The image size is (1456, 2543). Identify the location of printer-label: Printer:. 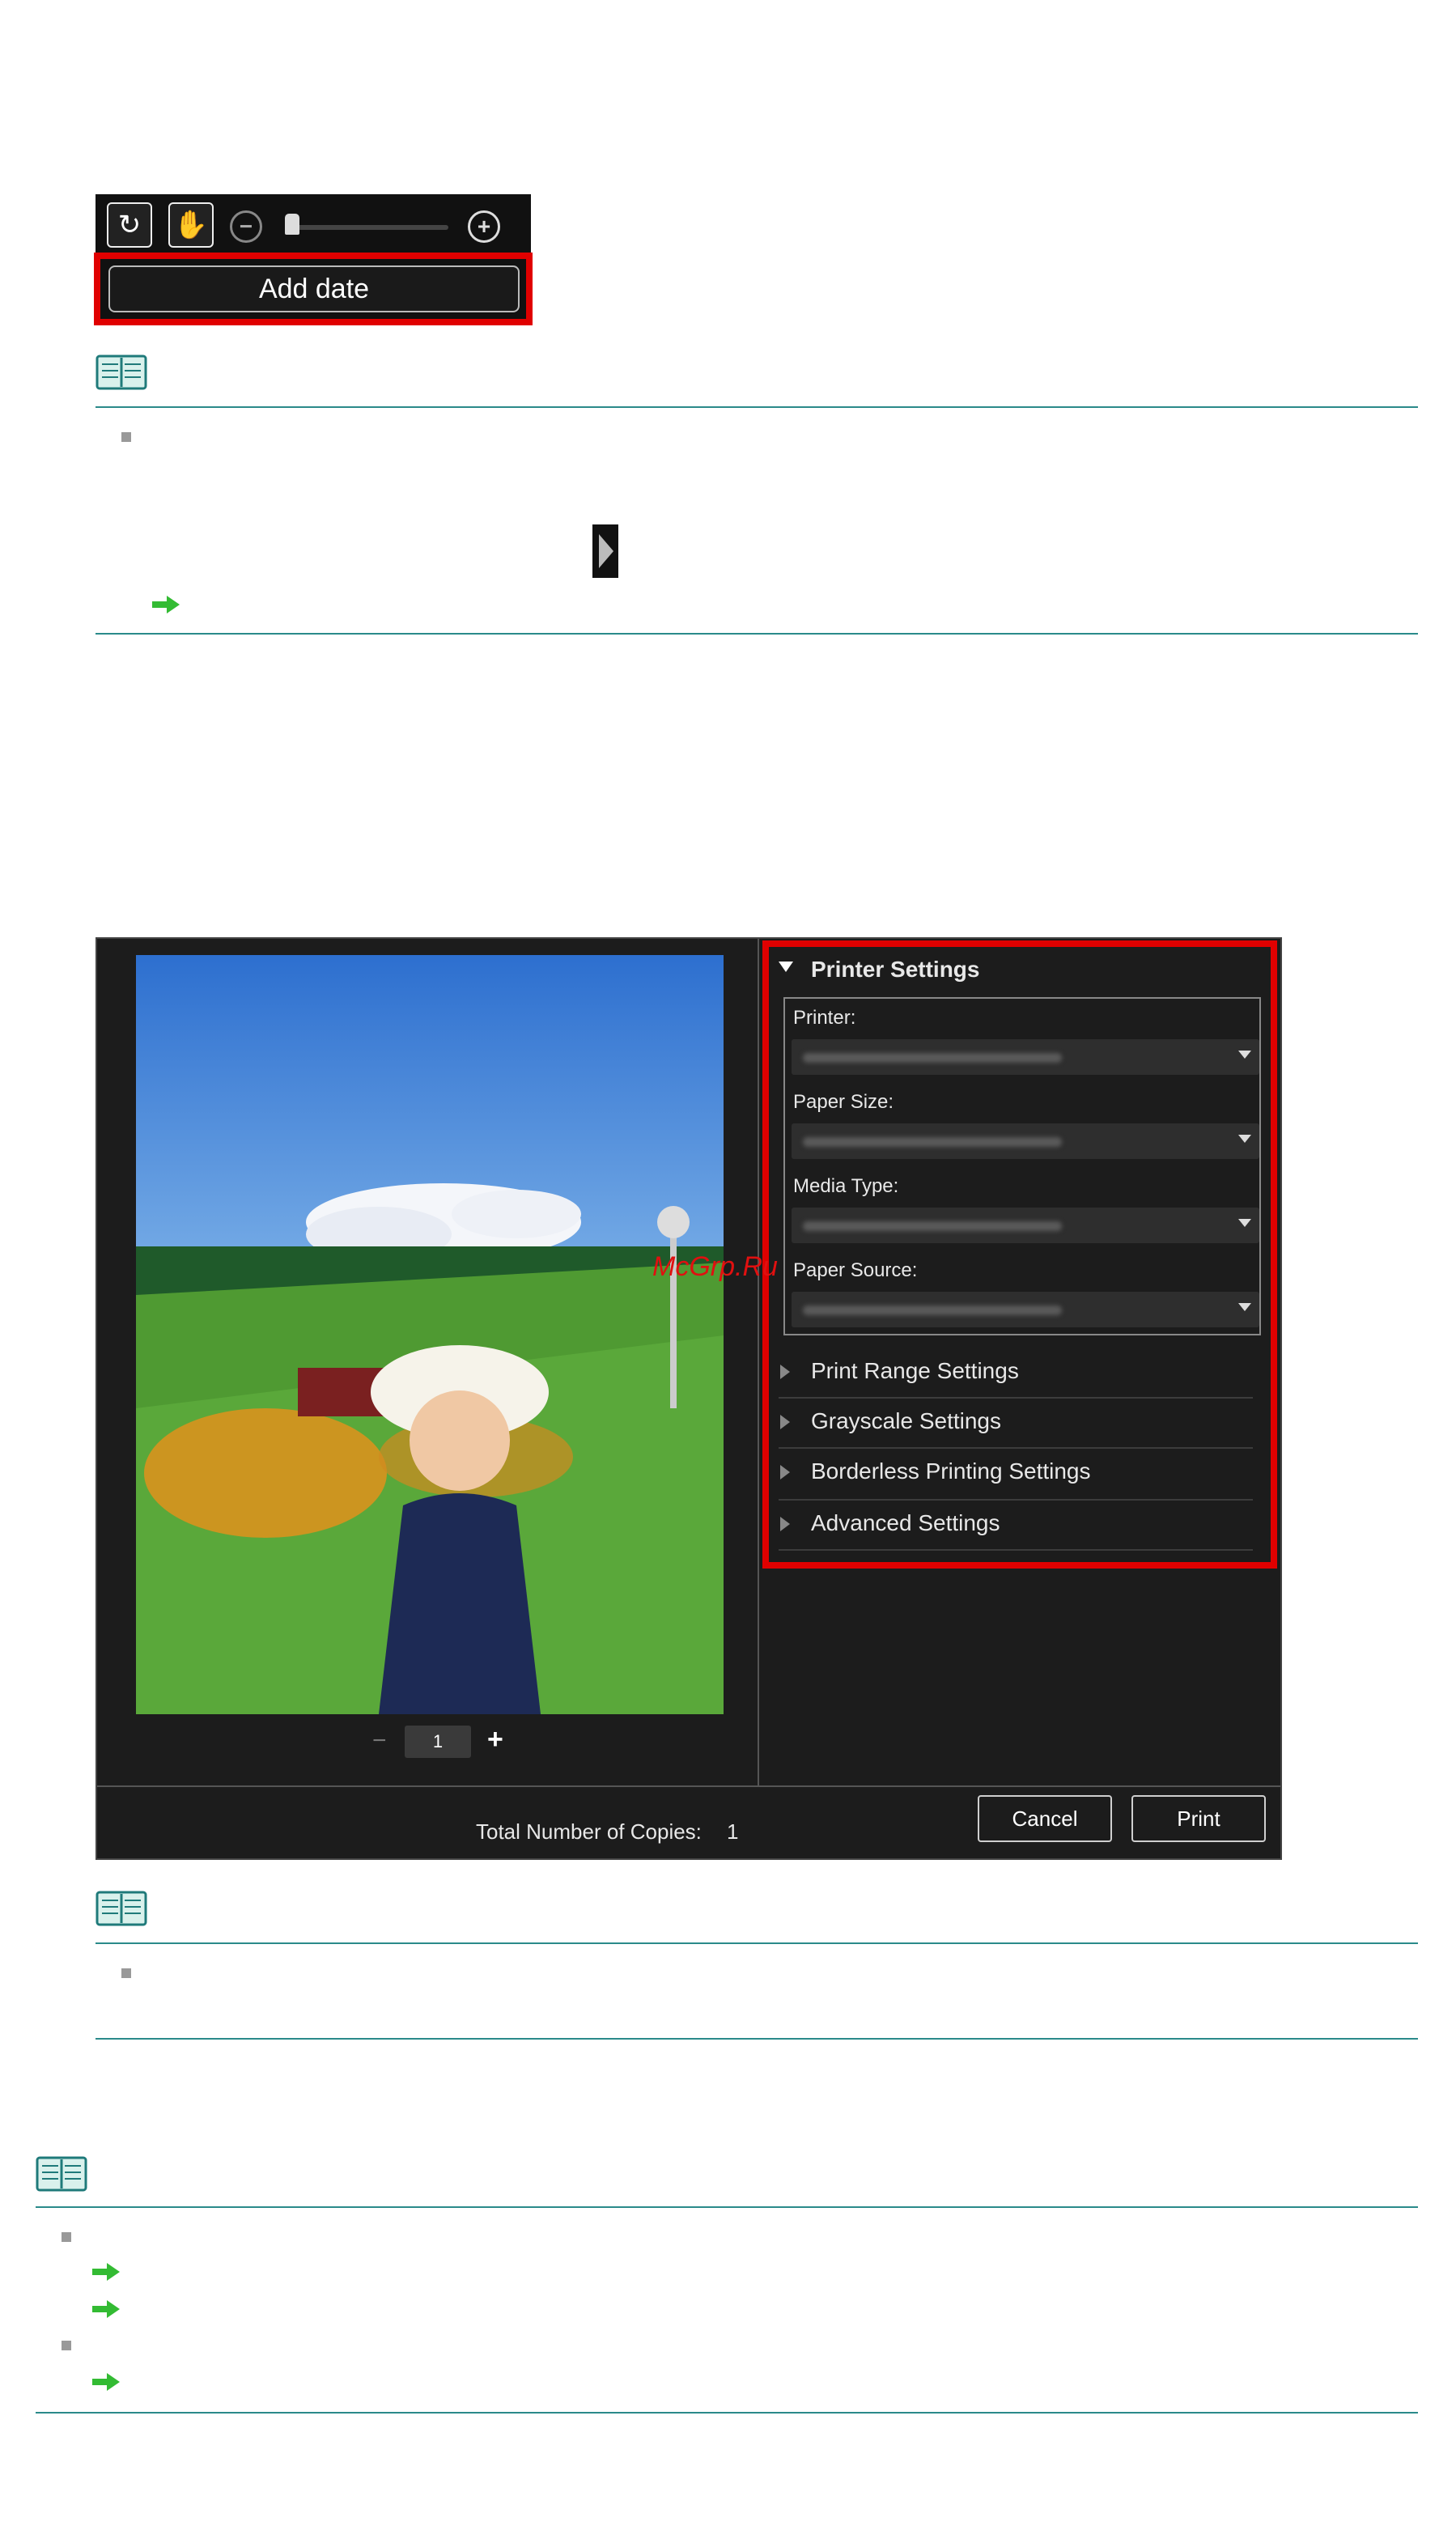
(824, 1018).